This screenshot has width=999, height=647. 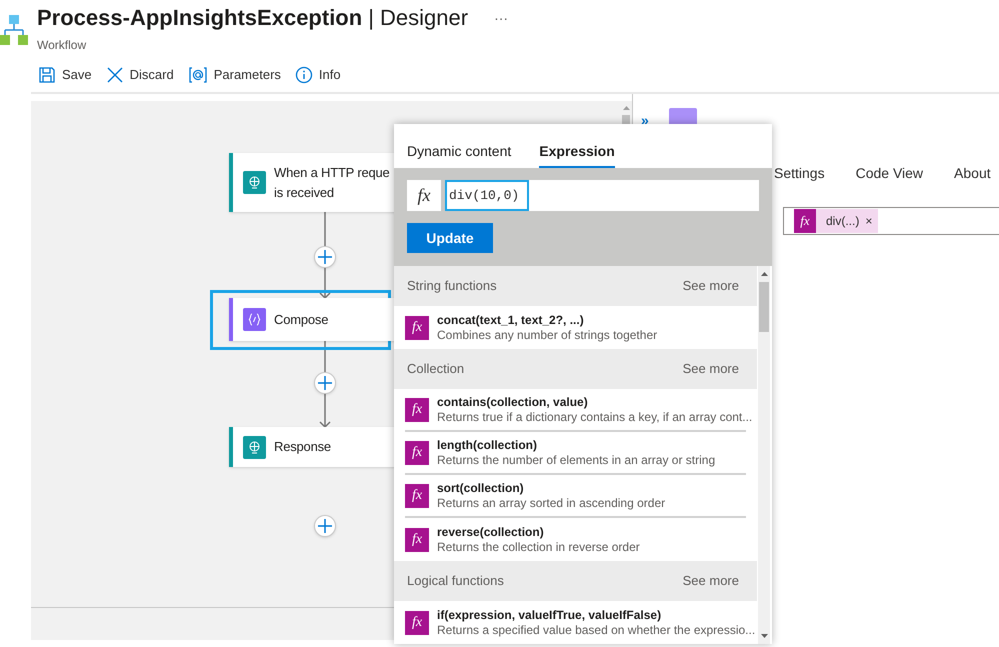 What do you see at coordinates (799, 173) in the screenshot?
I see `panel-tab: Settings` at bounding box center [799, 173].